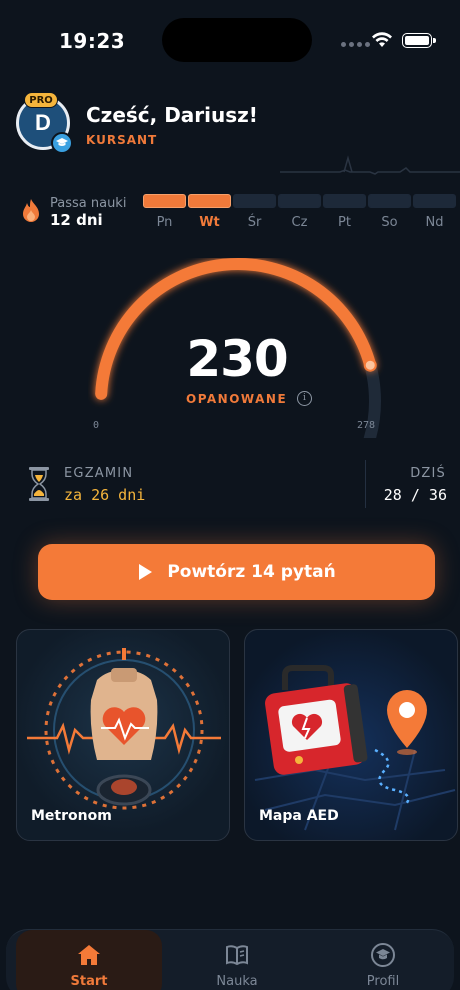  Describe the element at coordinates (92, 41) in the screenshot. I see `status-time: 19:23` at that location.